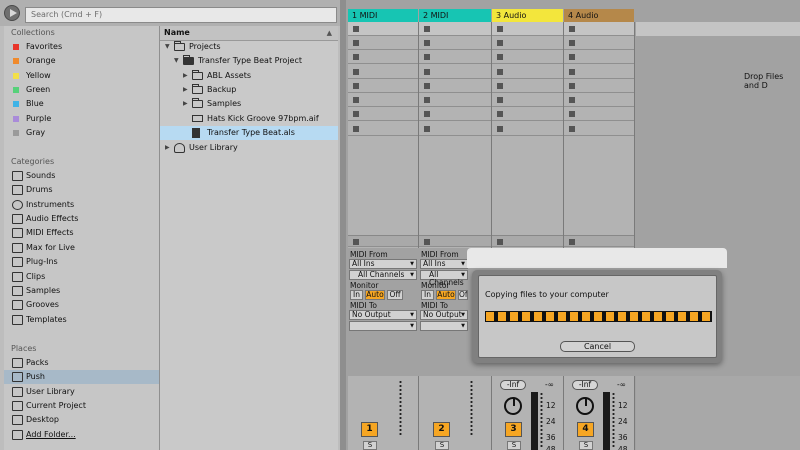 This screenshot has height=450, width=800. I want to click on sidebar-item-plug-ins: Plug-Ins, so click(81, 262).